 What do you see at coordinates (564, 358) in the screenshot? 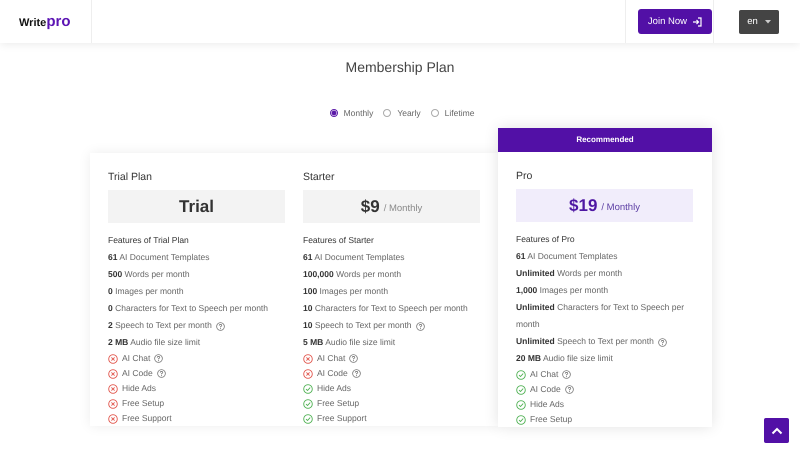
I see `feature-text: 20 MB Audio file size limit` at bounding box center [564, 358].